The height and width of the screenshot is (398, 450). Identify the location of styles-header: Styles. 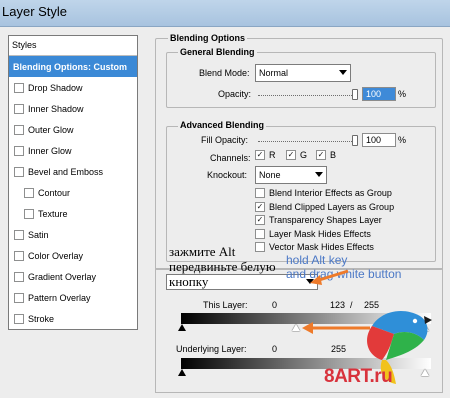
(73, 46).